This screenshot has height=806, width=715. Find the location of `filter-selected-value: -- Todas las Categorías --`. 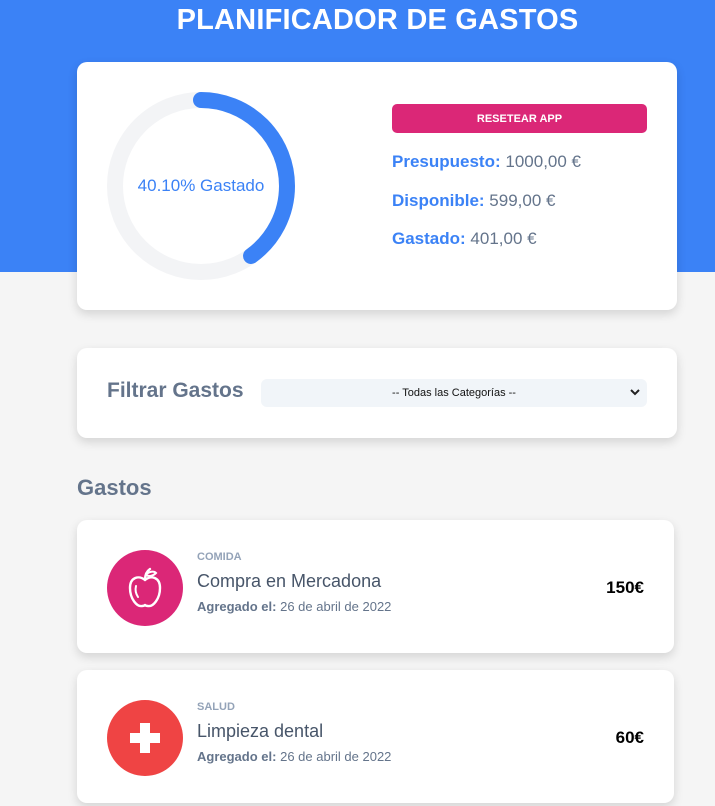

filter-selected-value: -- Todas las Categorías -- is located at coordinates (454, 393).